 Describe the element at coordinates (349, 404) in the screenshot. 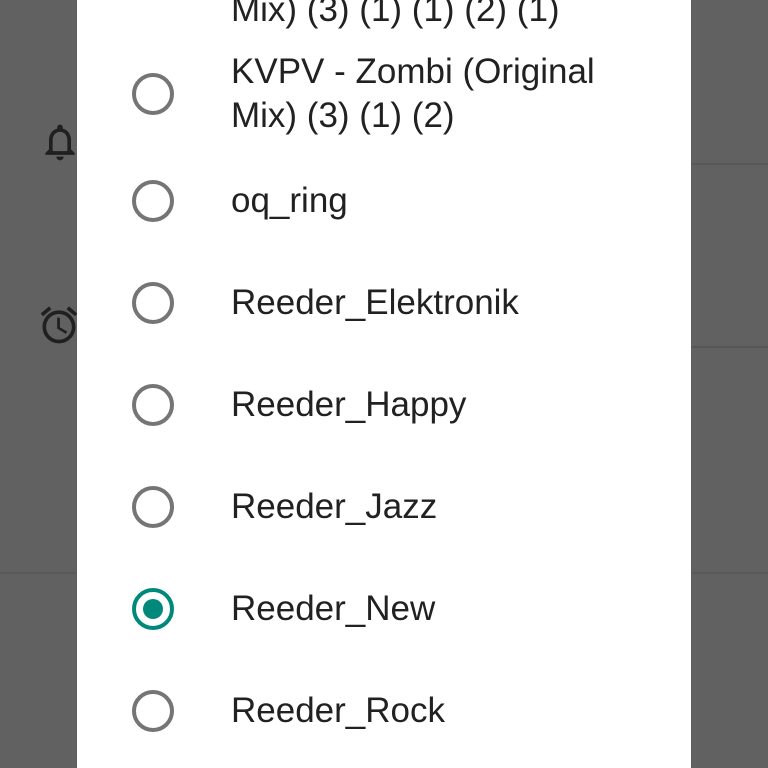

I see `ringtone-label: Reeder_Happy` at that location.